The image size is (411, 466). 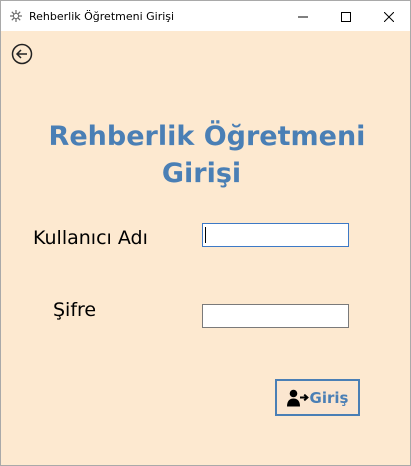 What do you see at coordinates (297, 398) in the screenshot?
I see `user-sign-in-icon` at bounding box center [297, 398].